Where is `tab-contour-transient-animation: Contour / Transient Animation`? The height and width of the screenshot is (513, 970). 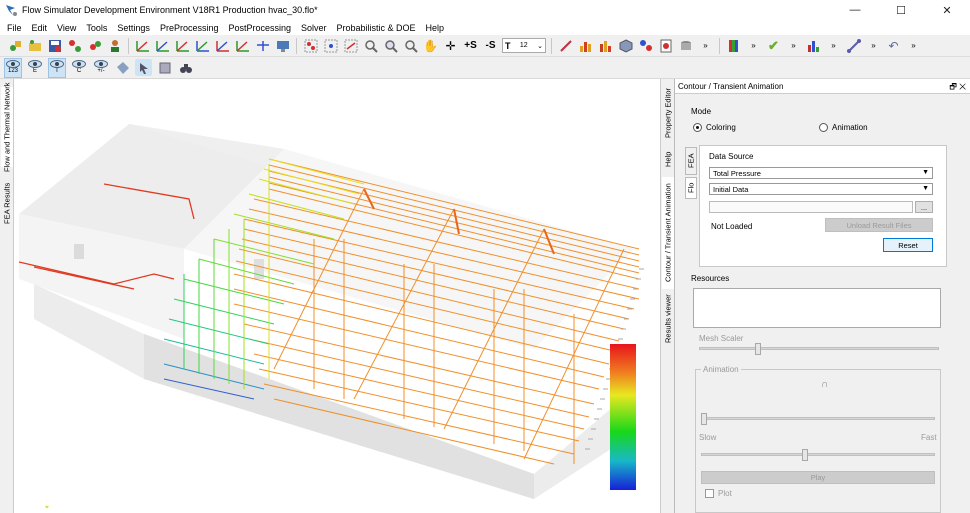 tab-contour-transient-animation: Contour / Transient Animation is located at coordinates (668, 233).